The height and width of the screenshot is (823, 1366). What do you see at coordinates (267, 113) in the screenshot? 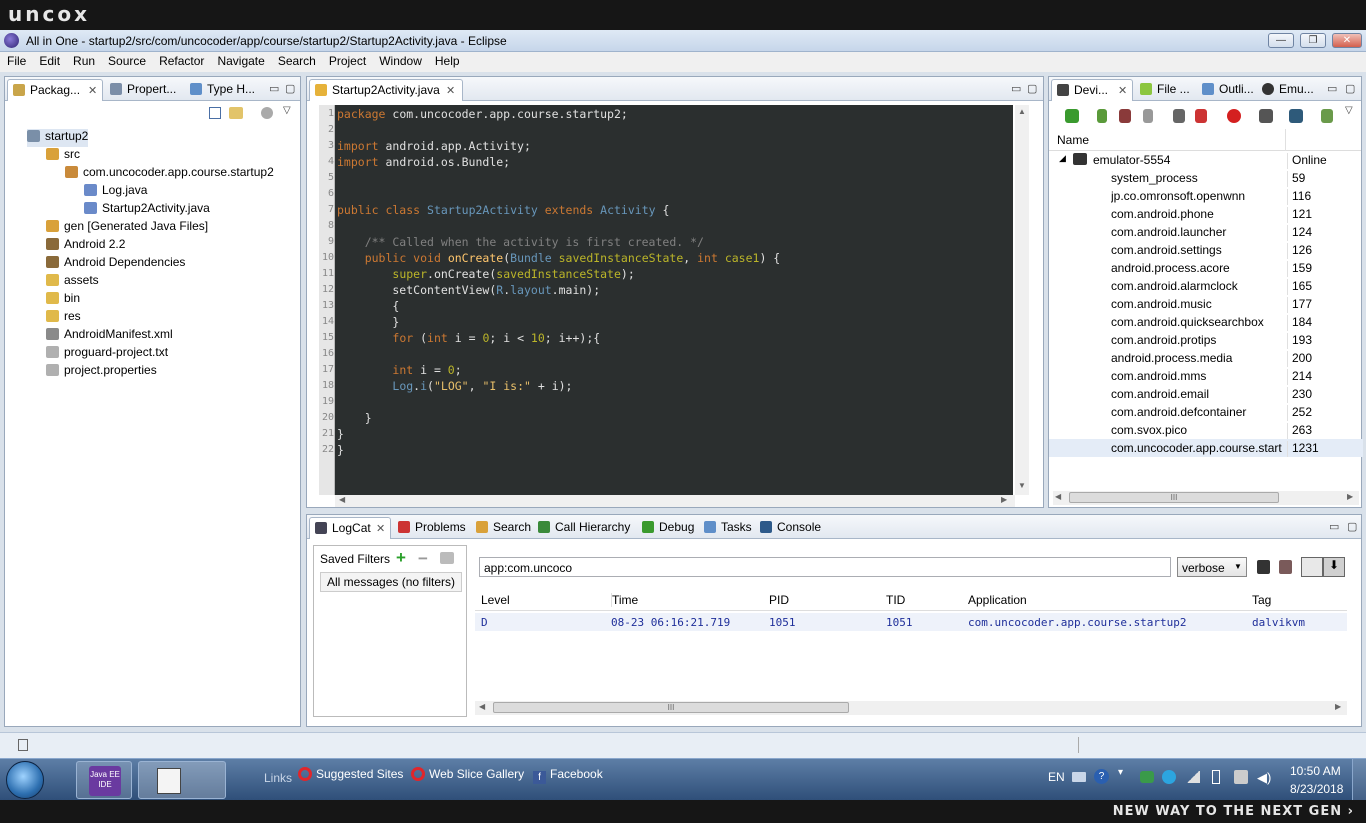
I see `focus-icon` at bounding box center [267, 113].